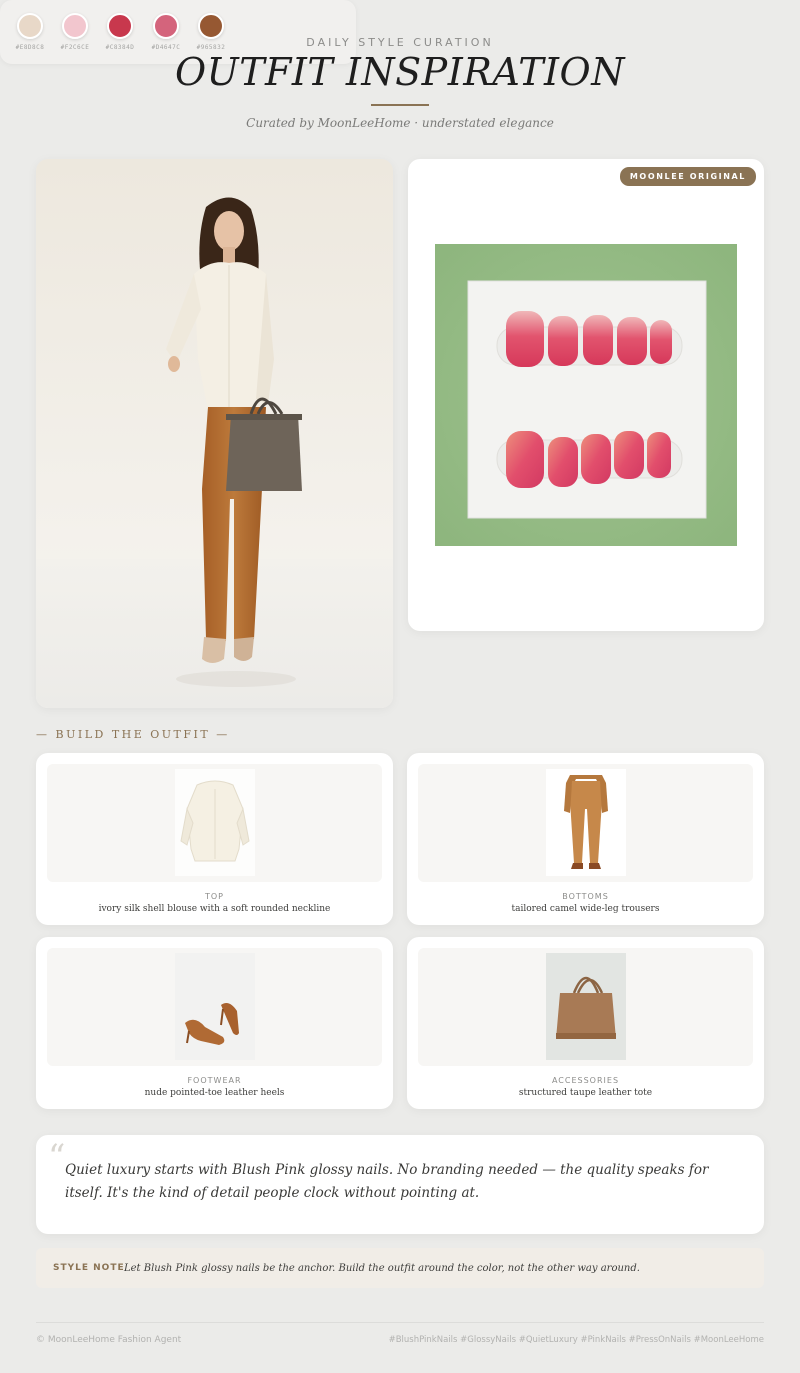 The width and height of the screenshot is (800, 1373). Describe the element at coordinates (587, 399) in the screenshot. I see `nail-set-illustration` at that location.